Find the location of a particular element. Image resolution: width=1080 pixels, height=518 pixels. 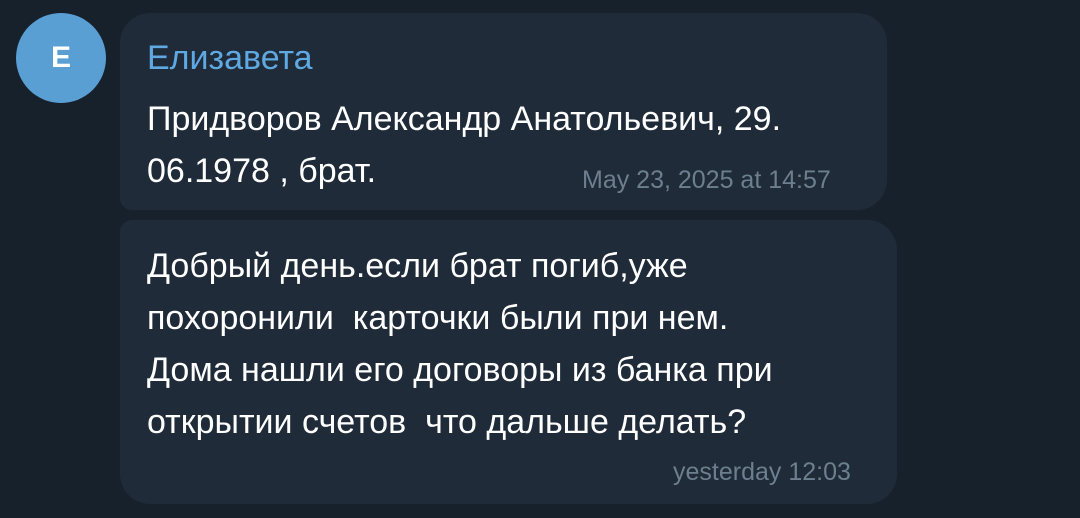

sender-avatar: Е is located at coordinates (61, 58).